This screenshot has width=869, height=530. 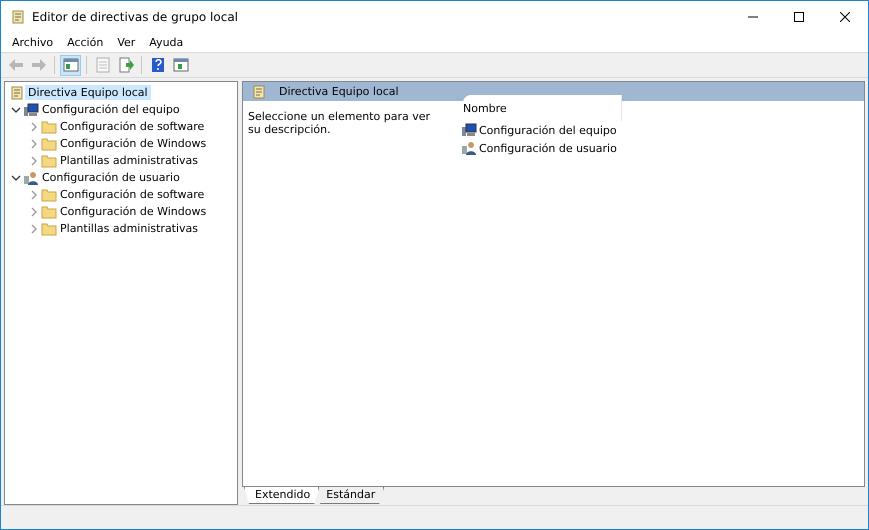 I want to click on maximize-icon, so click(x=799, y=17).